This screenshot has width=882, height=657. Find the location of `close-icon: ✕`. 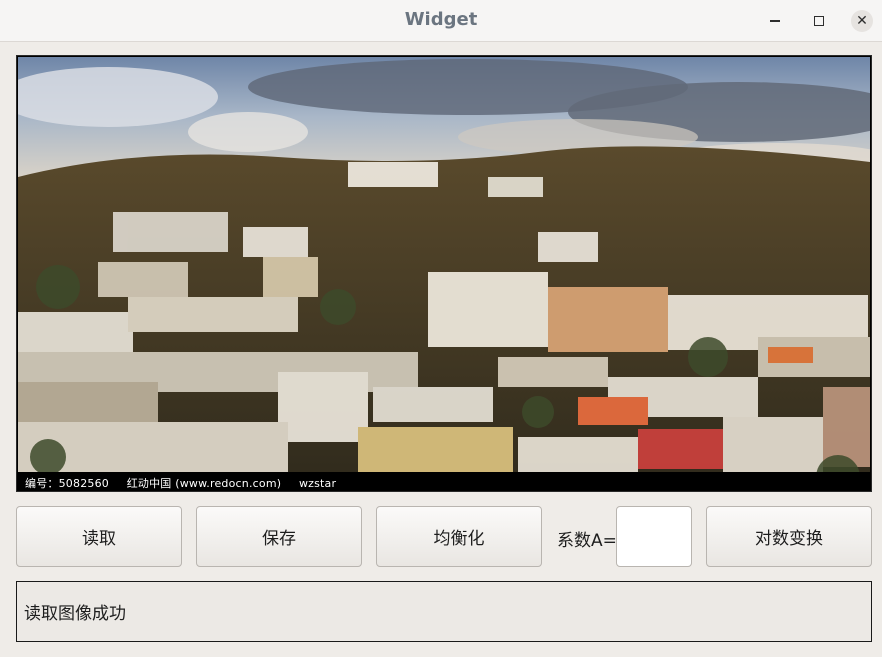

close-icon: ✕ is located at coordinates (862, 21).